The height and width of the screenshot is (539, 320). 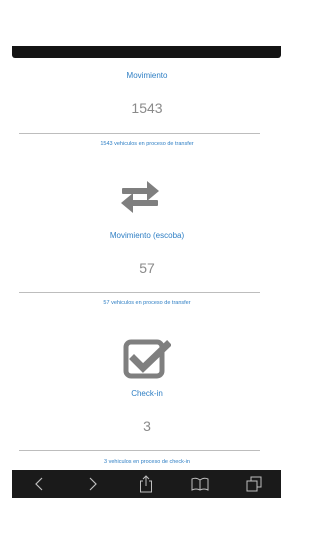 What do you see at coordinates (147, 393) in the screenshot?
I see `section-title-check-in: Check-in` at bounding box center [147, 393].